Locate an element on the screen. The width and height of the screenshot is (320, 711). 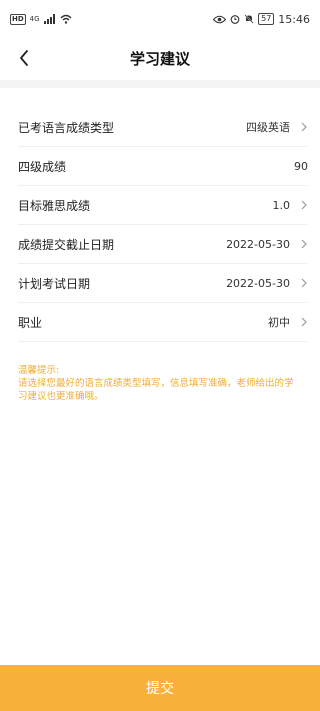
nav-bar: 学习建议 is located at coordinates (160, 58).